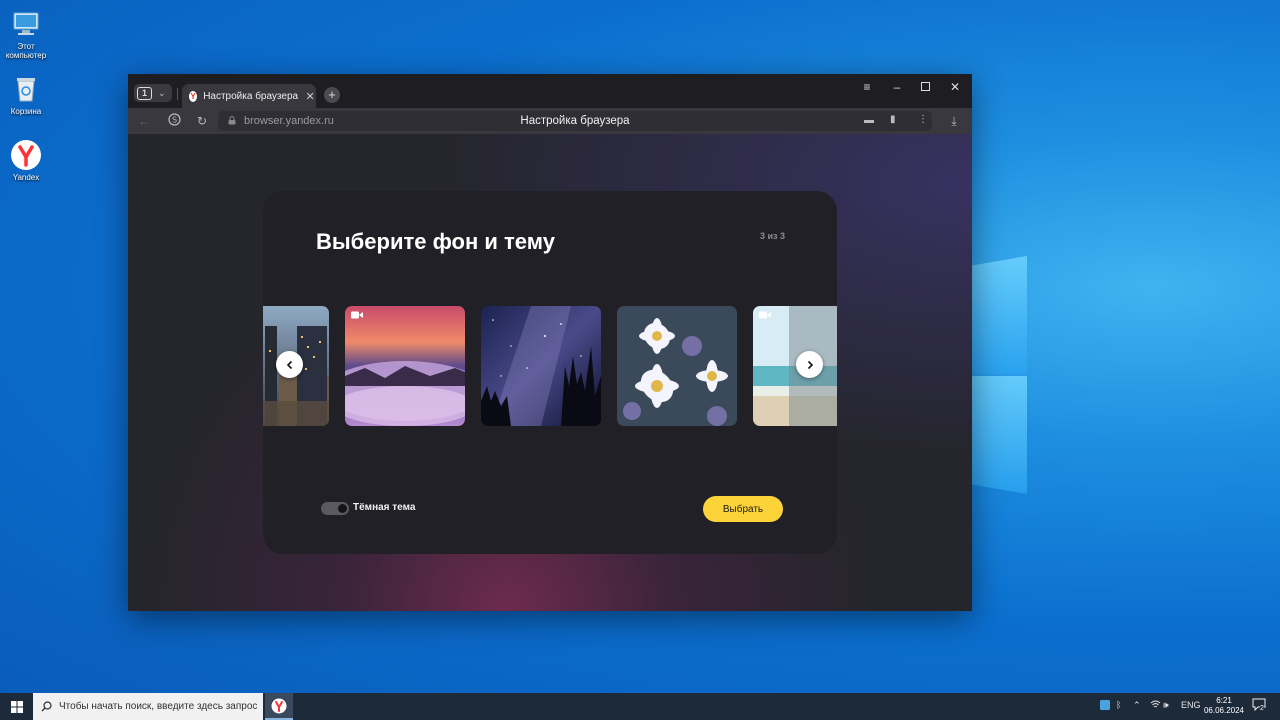  I want to click on volume-icon: 🕪, so click(1166, 705).